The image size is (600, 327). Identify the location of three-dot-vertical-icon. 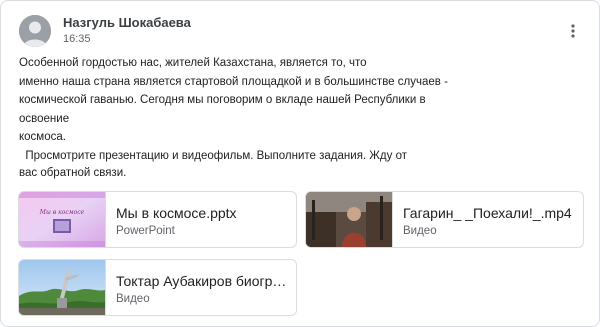
(573, 31).